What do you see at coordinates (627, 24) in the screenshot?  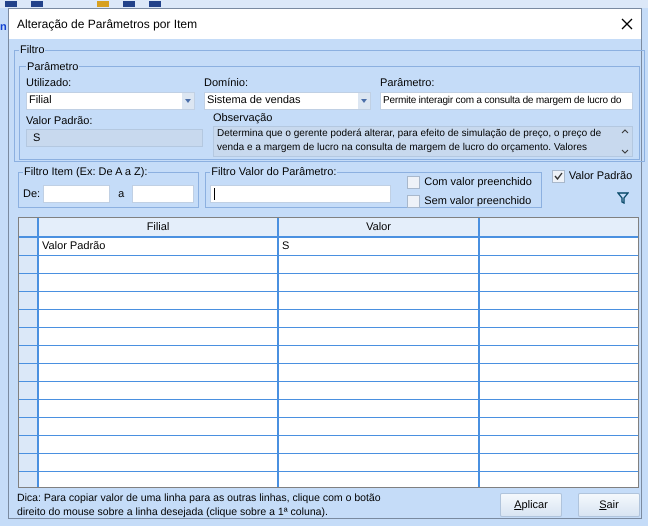 I see `close-icon` at bounding box center [627, 24].